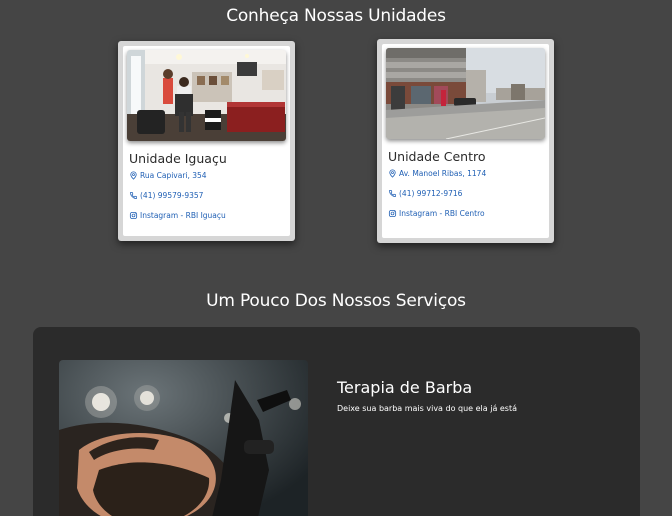  I want to click on unit-address: Av. Manoel Ribas, 1174, so click(443, 173).